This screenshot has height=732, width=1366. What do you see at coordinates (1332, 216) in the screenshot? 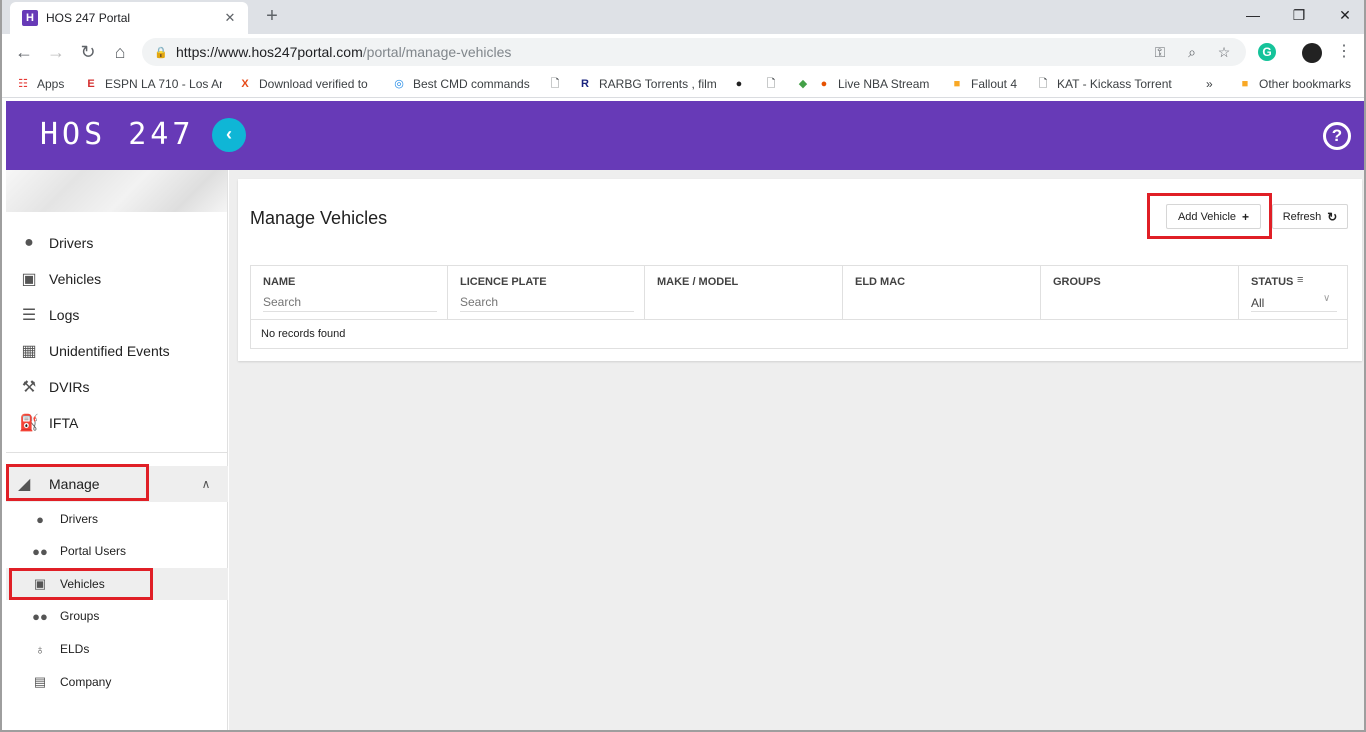
I see `refresh-icon: ↻` at bounding box center [1332, 216].